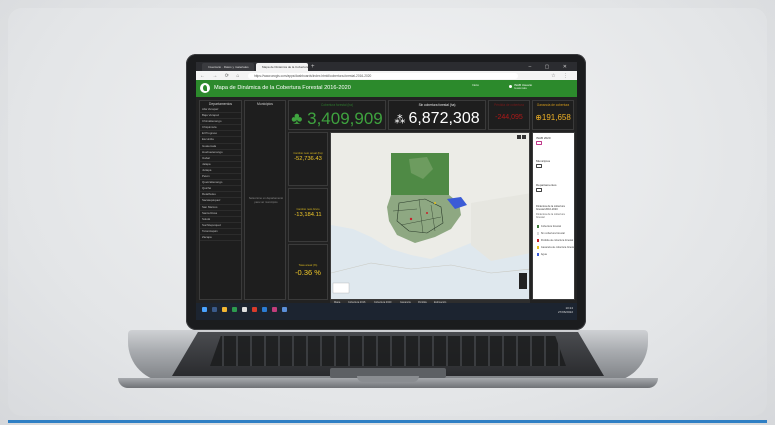 The image size is (775, 425). What do you see at coordinates (437, 105) in the screenshot?
I see `non-forest-label: Sin cobertura forestal (ha)` at bounding box center [437, 105].